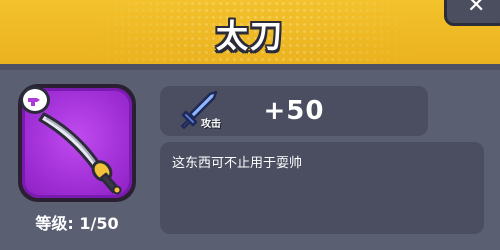 The height and width of the screenshot is (250, 500). I want to click on tag-glyph, so click(34, 102).